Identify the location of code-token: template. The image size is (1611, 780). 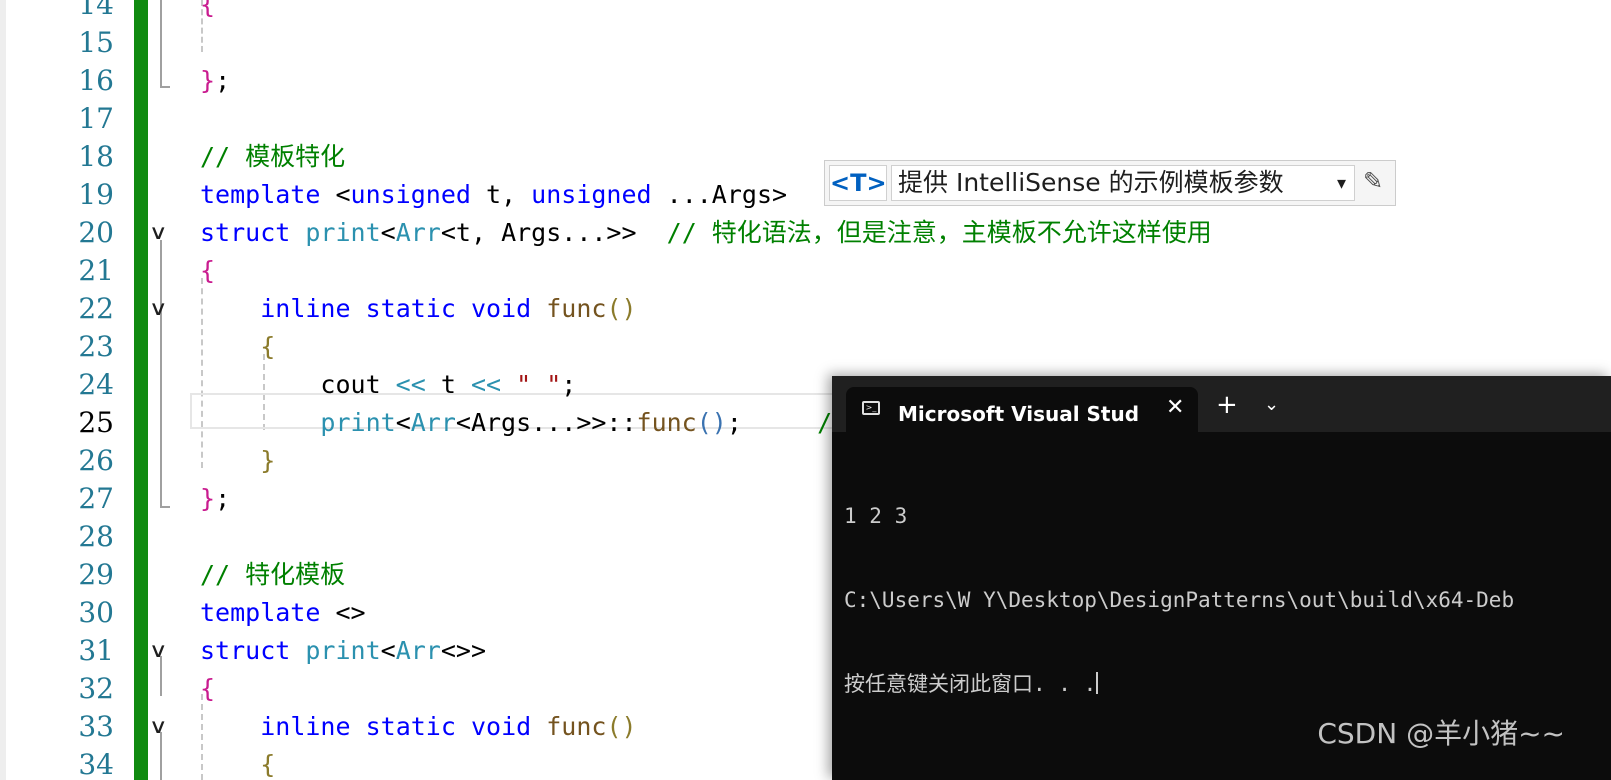
(260, 612).